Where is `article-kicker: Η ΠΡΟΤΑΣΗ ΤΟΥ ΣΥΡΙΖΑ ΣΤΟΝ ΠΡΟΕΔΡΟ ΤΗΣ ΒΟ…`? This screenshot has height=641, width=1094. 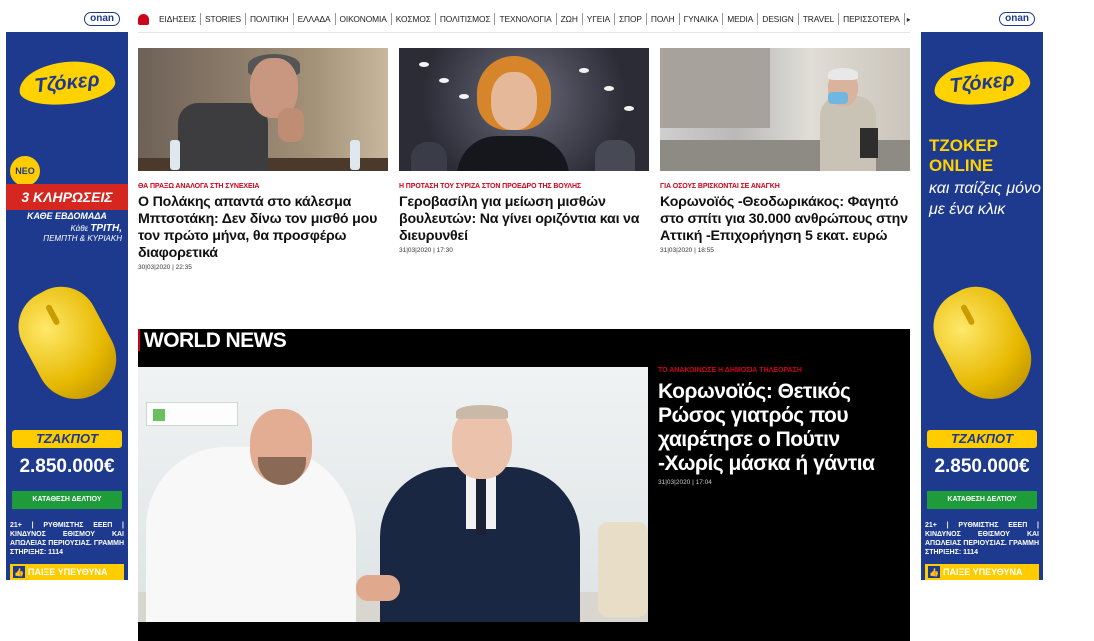 article-kicker: Η ΠΡΟΤΑΣΗ ΤΟΥ ΣΥΡΙΖΑ ΣΤΟΝ ΠΡΟΕΔΡΟ ΤΗΣ ΒΟ… is located at coordinates (490, 186).